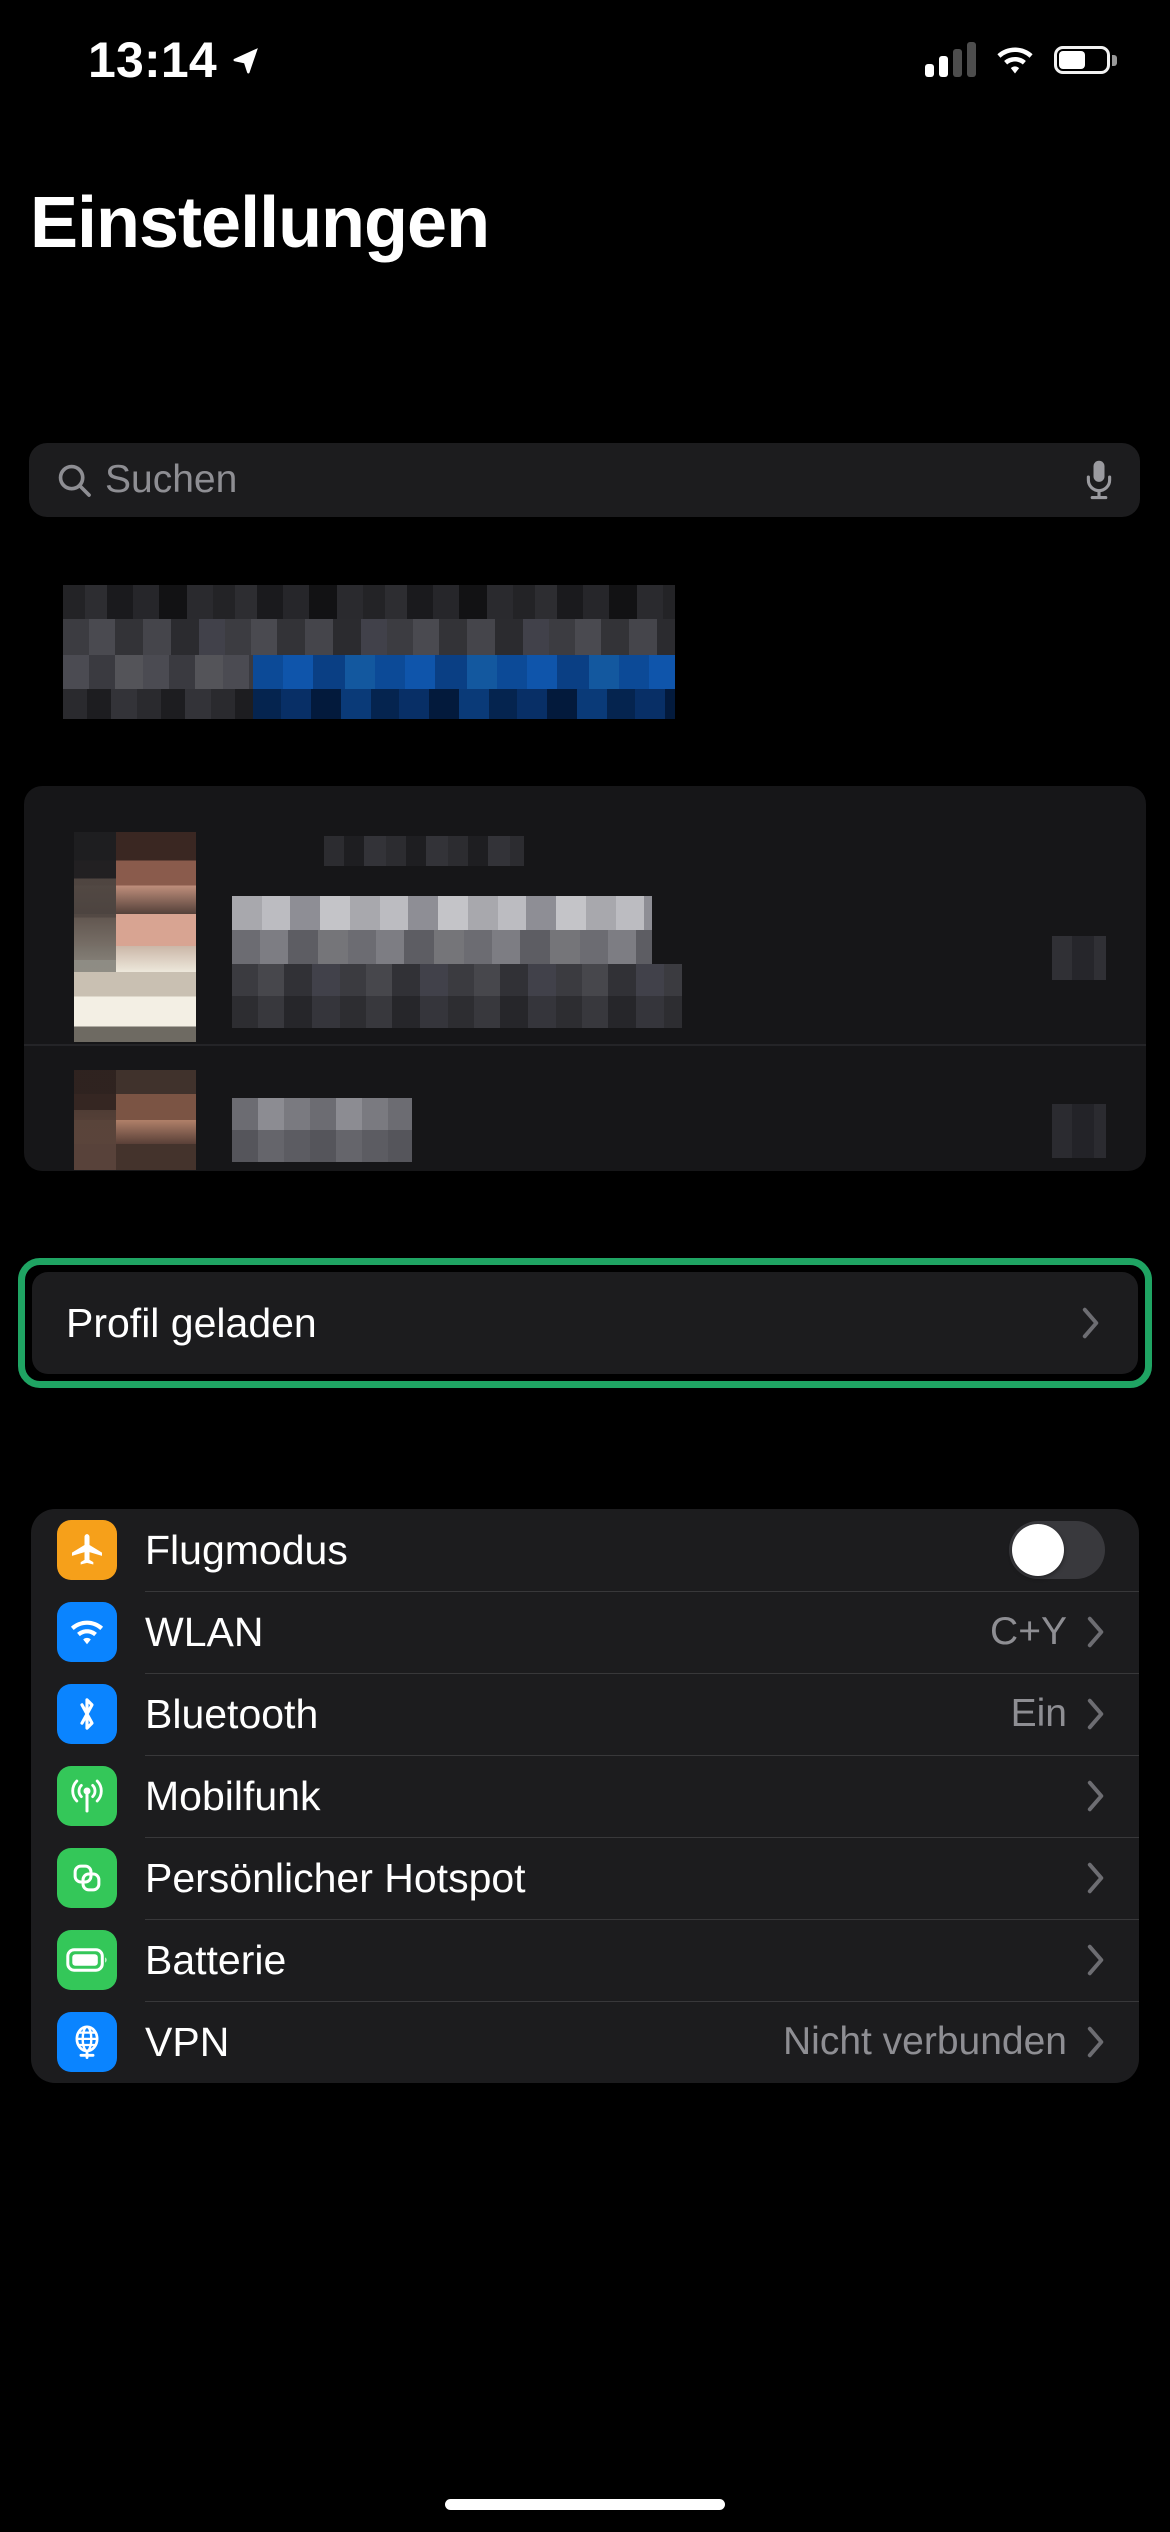  I want to click on search-icon, so click(74, 480).